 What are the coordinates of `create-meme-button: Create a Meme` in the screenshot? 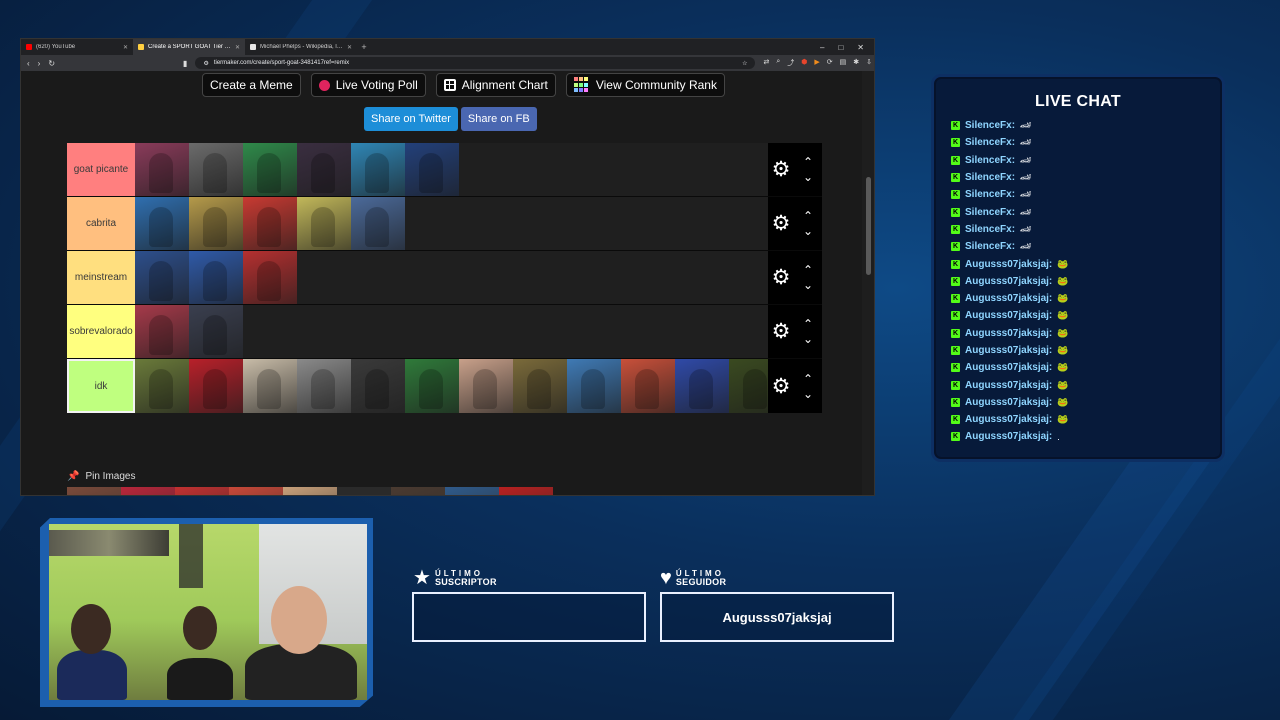 It's located at (251, 85).